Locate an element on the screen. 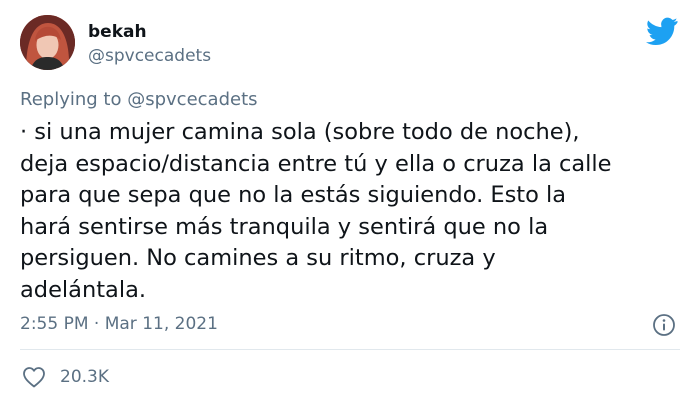 This screenshot has height=402, width=700. twitter-bird-icon is located at coordinates (662, 31).